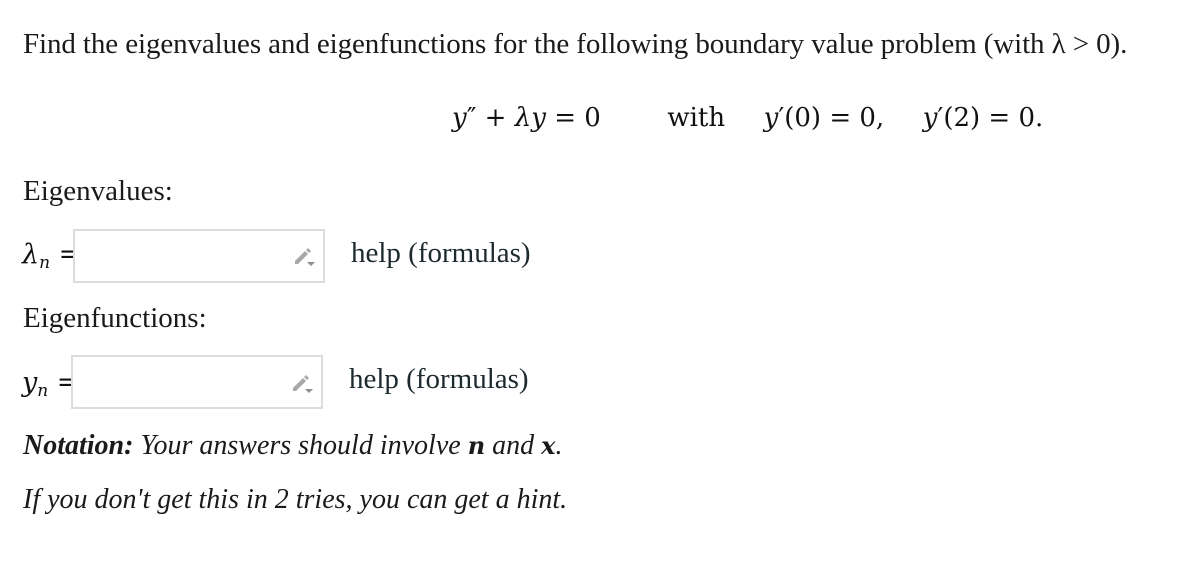 The height and width of the screenshot is (565, 1200). I want to click on notation-text-after: ., so click(559, 445).